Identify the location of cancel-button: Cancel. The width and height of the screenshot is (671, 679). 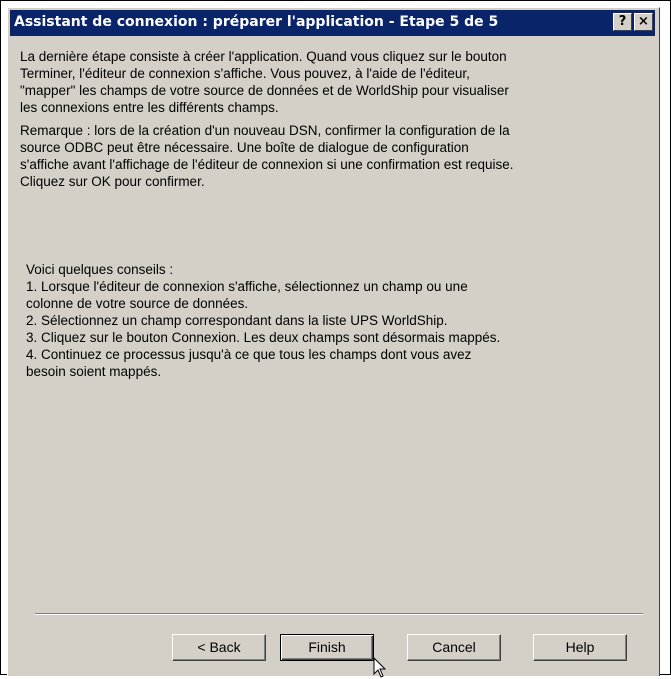
(454, 647).